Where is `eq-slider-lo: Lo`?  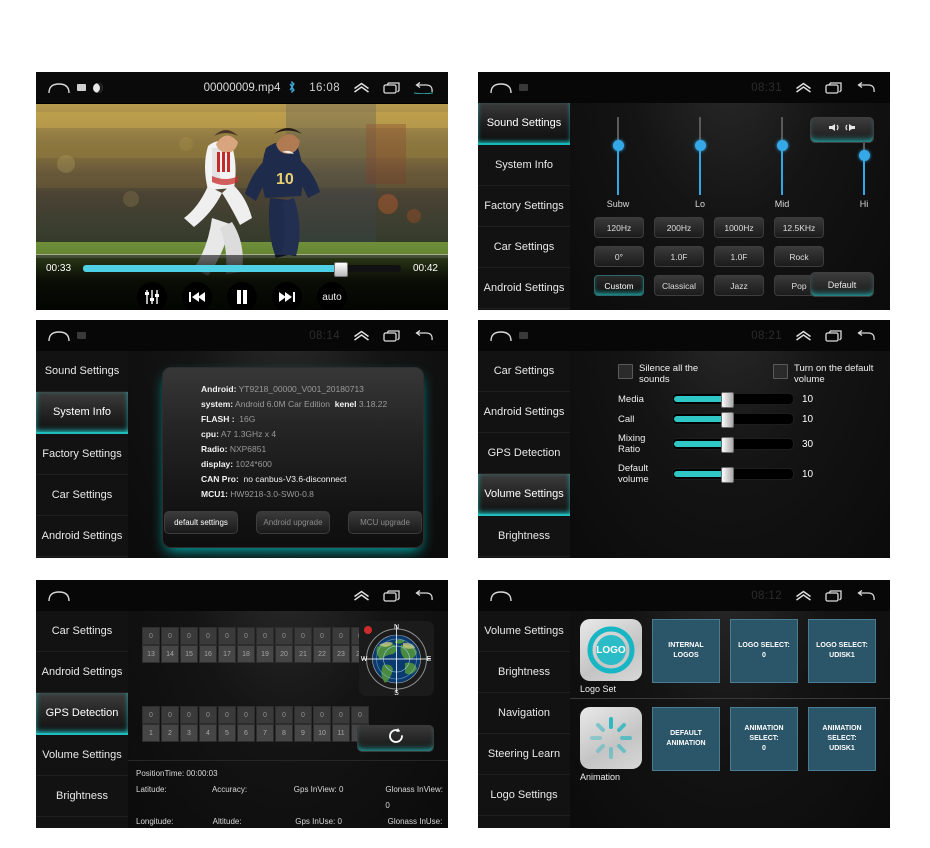 eq-slider-lo: Lo is located at coordinates (700, 163).